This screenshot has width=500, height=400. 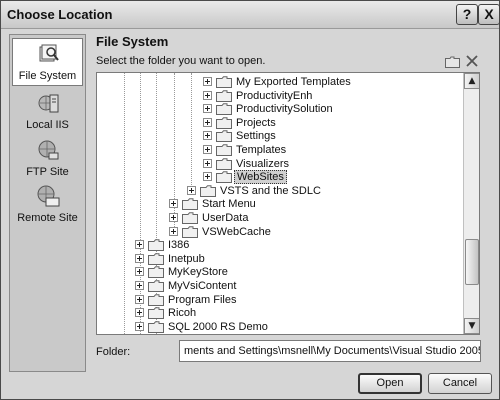 What do you see at coordinates (47, 218) in the screenshot?
I see `place-label: Remote Site` at bounding box center [47, 218].